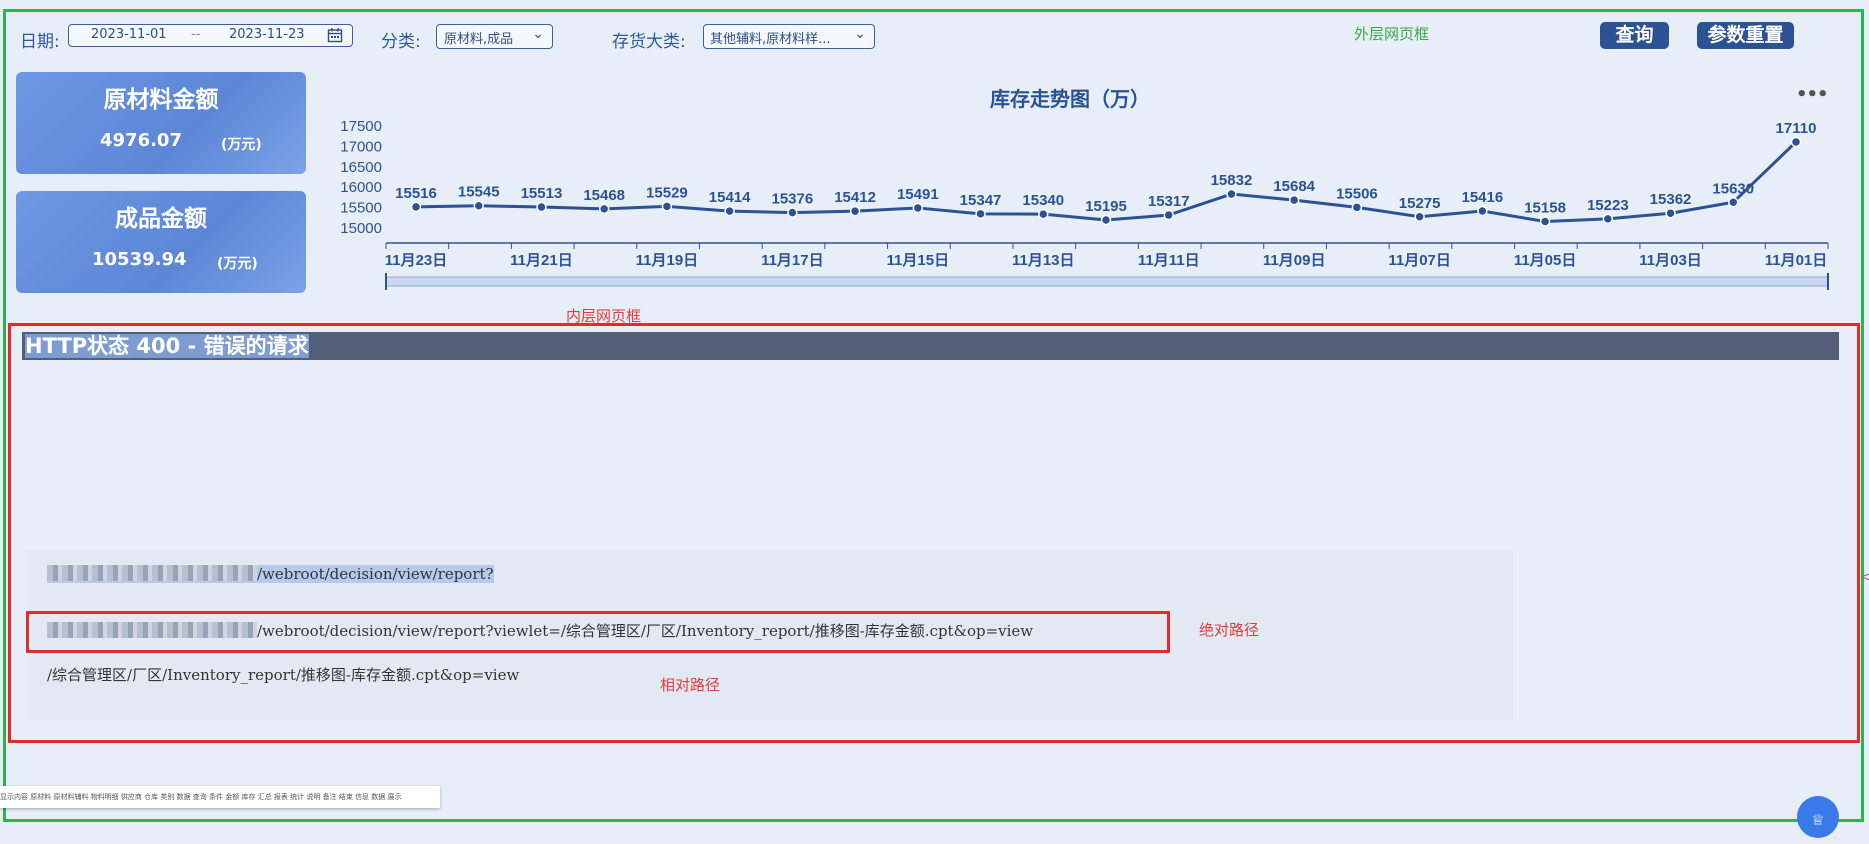  I want to click on error-title-text: HTTP状态 400 - 错误的请求, so click(167, 346).